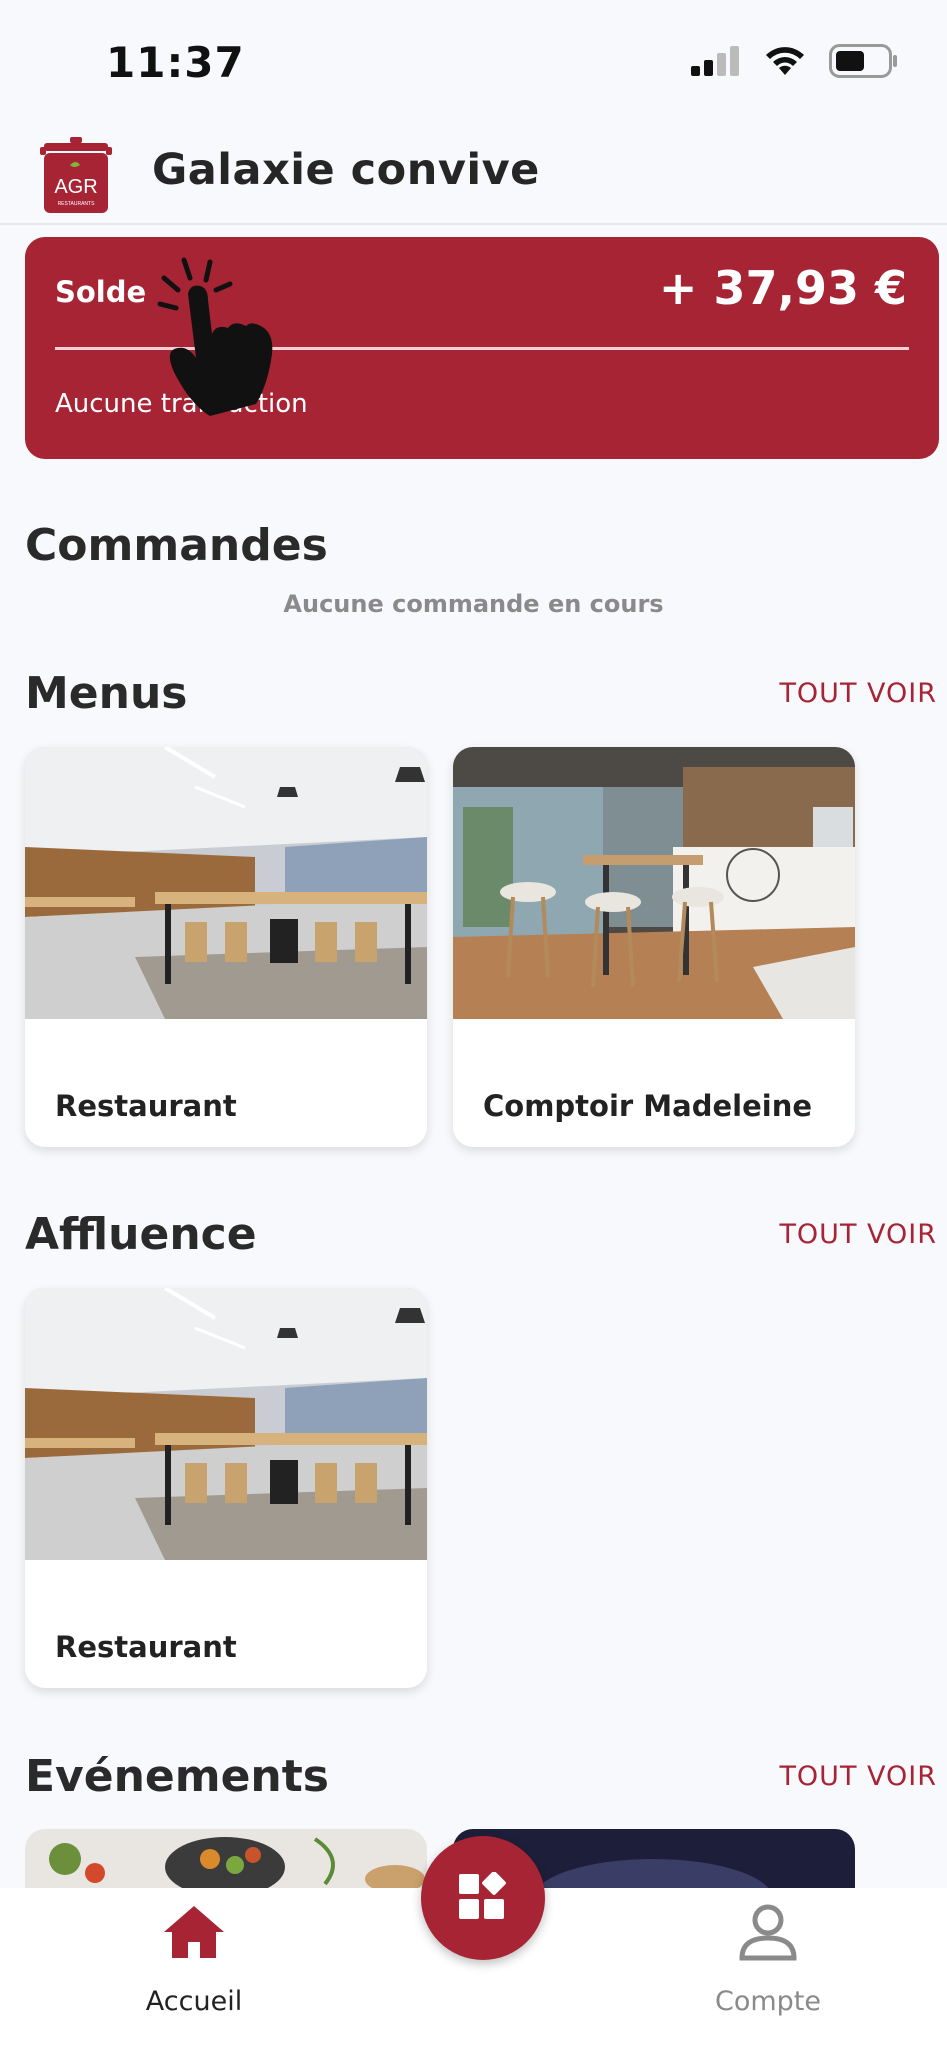 This screenshot has width=947, height=2048. I want to click on app-title: Galaxie convive, so click(346, 170).